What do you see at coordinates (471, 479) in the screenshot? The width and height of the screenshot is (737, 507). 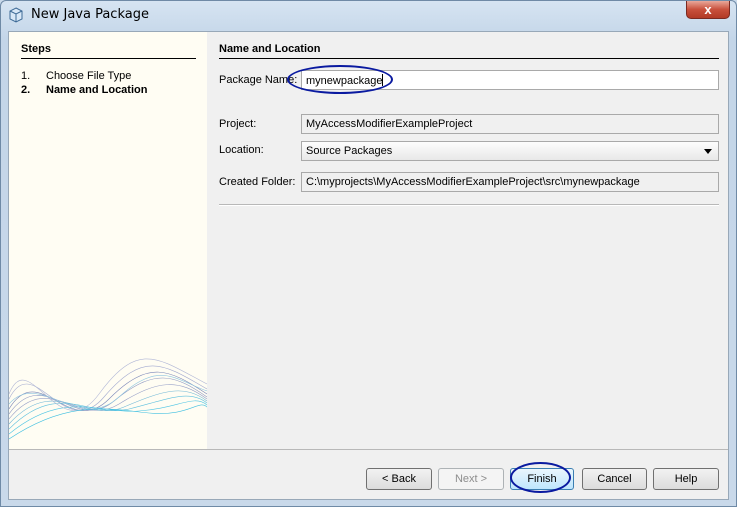 I see `next-button: Next >` at bounding box center [471, 479].